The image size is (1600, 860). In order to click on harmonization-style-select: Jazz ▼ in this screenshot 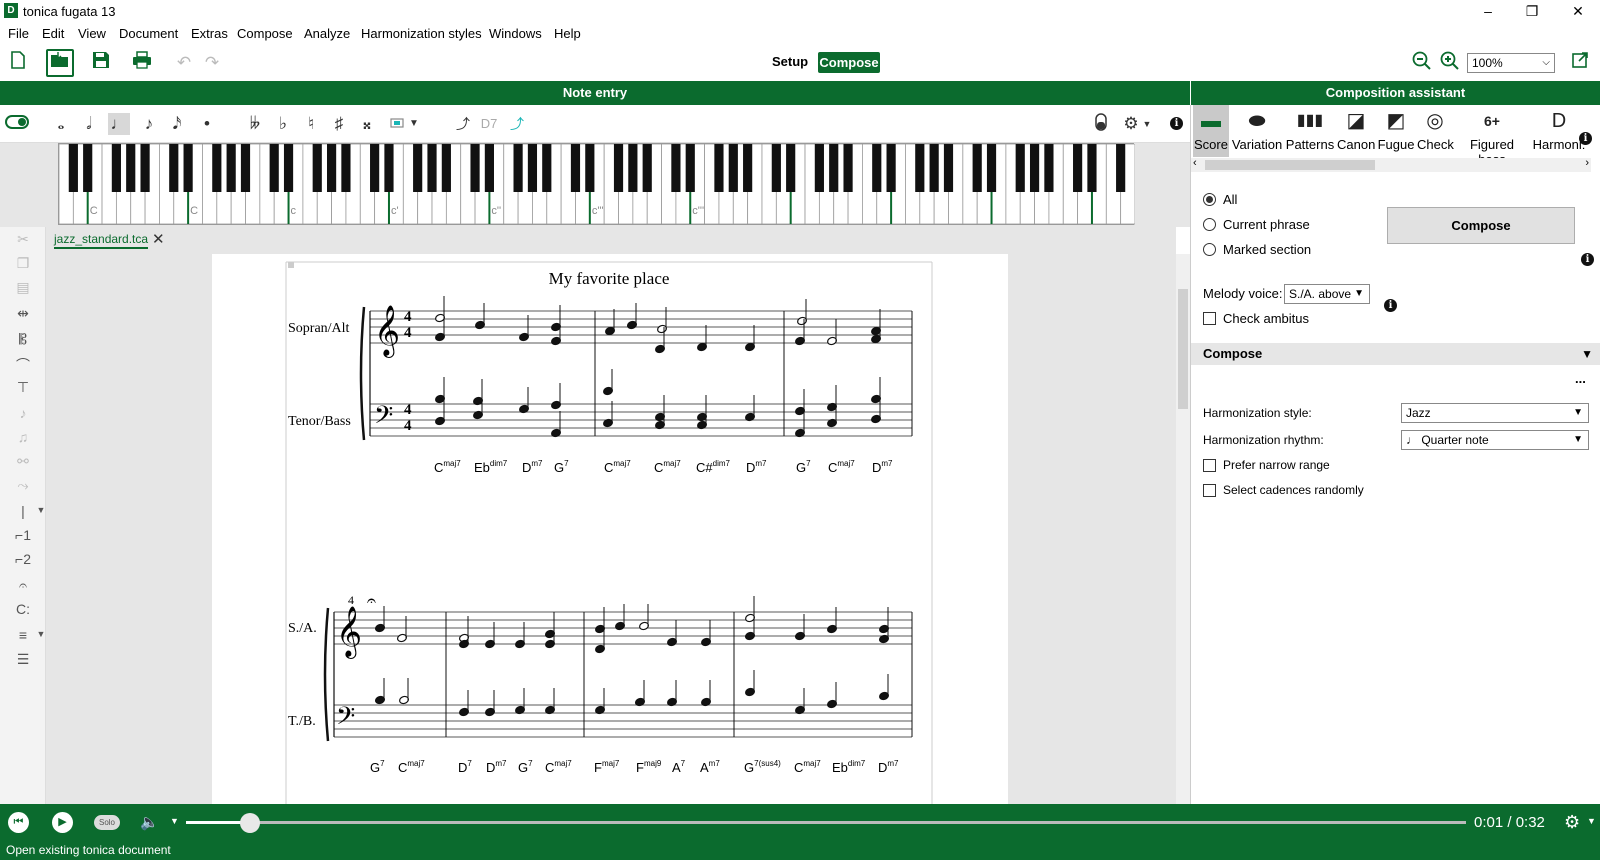, I will do `click(1495, 413)`.